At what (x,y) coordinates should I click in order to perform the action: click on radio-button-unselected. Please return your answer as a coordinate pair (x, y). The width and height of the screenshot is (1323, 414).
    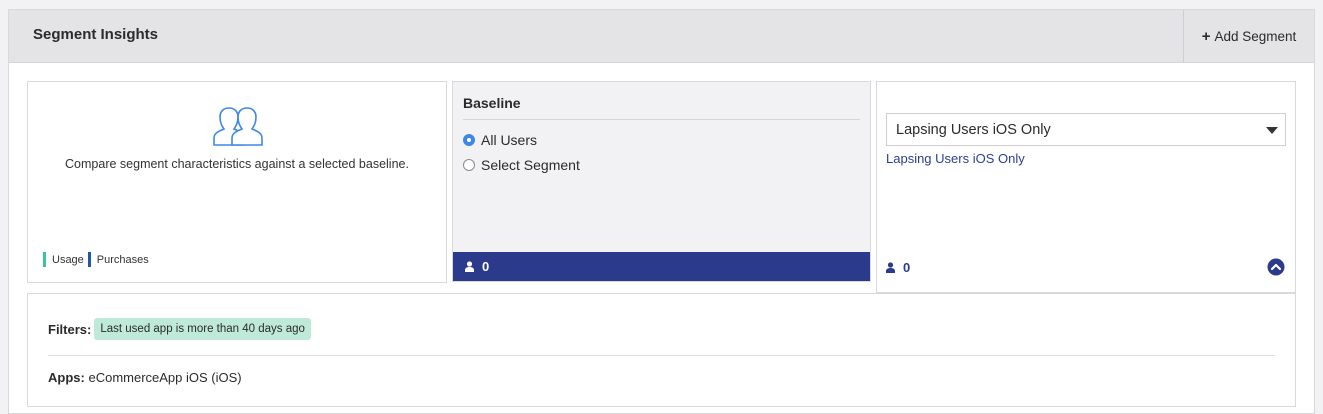
    Looking at the image, I should click on (469, 165).